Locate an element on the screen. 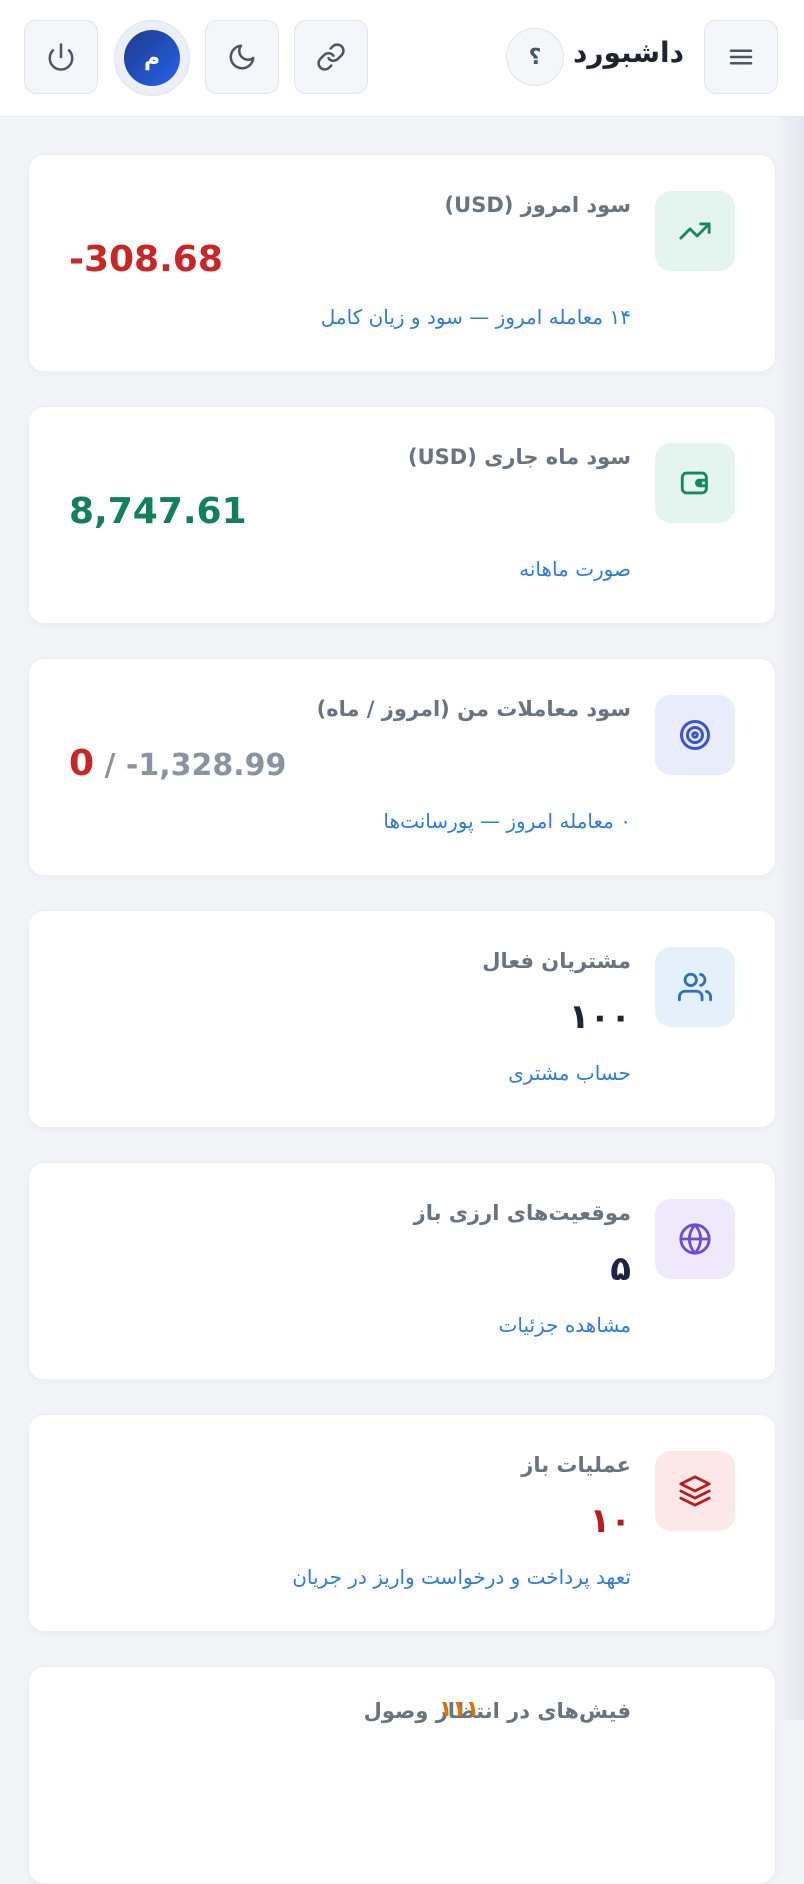 Image resolution: width=804 pixels, height=1884 pixels. card-title: سود امروز (USD) is located at coordinates (537, 205).